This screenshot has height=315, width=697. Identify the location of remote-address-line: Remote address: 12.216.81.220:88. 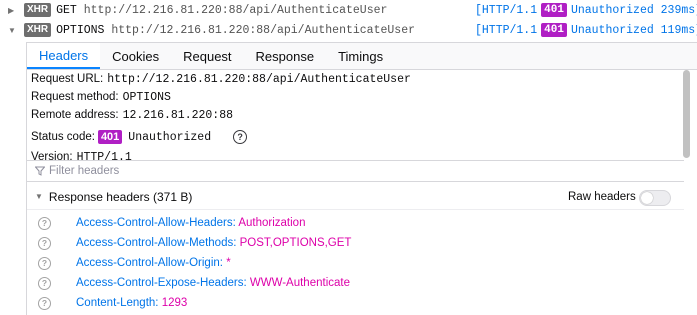
(132, 115).